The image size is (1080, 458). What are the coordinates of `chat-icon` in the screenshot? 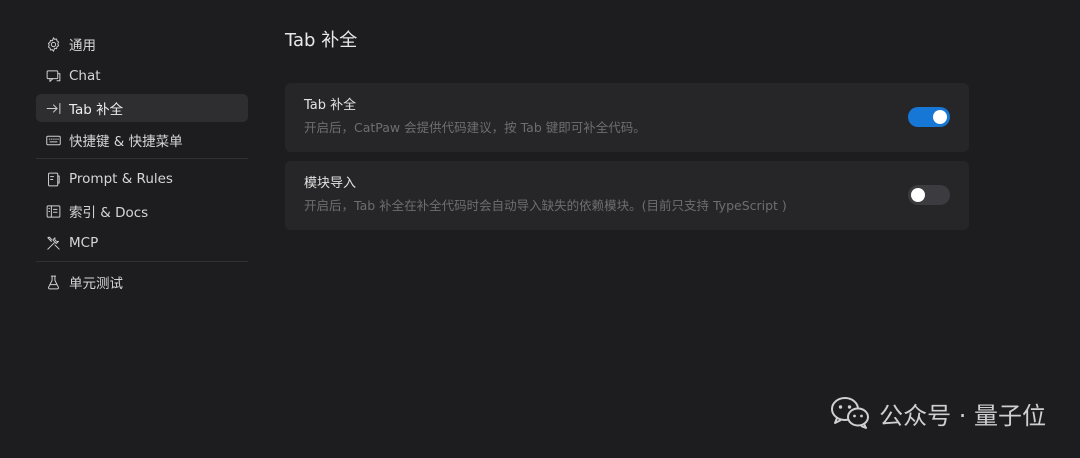 It's located at (53, 76).